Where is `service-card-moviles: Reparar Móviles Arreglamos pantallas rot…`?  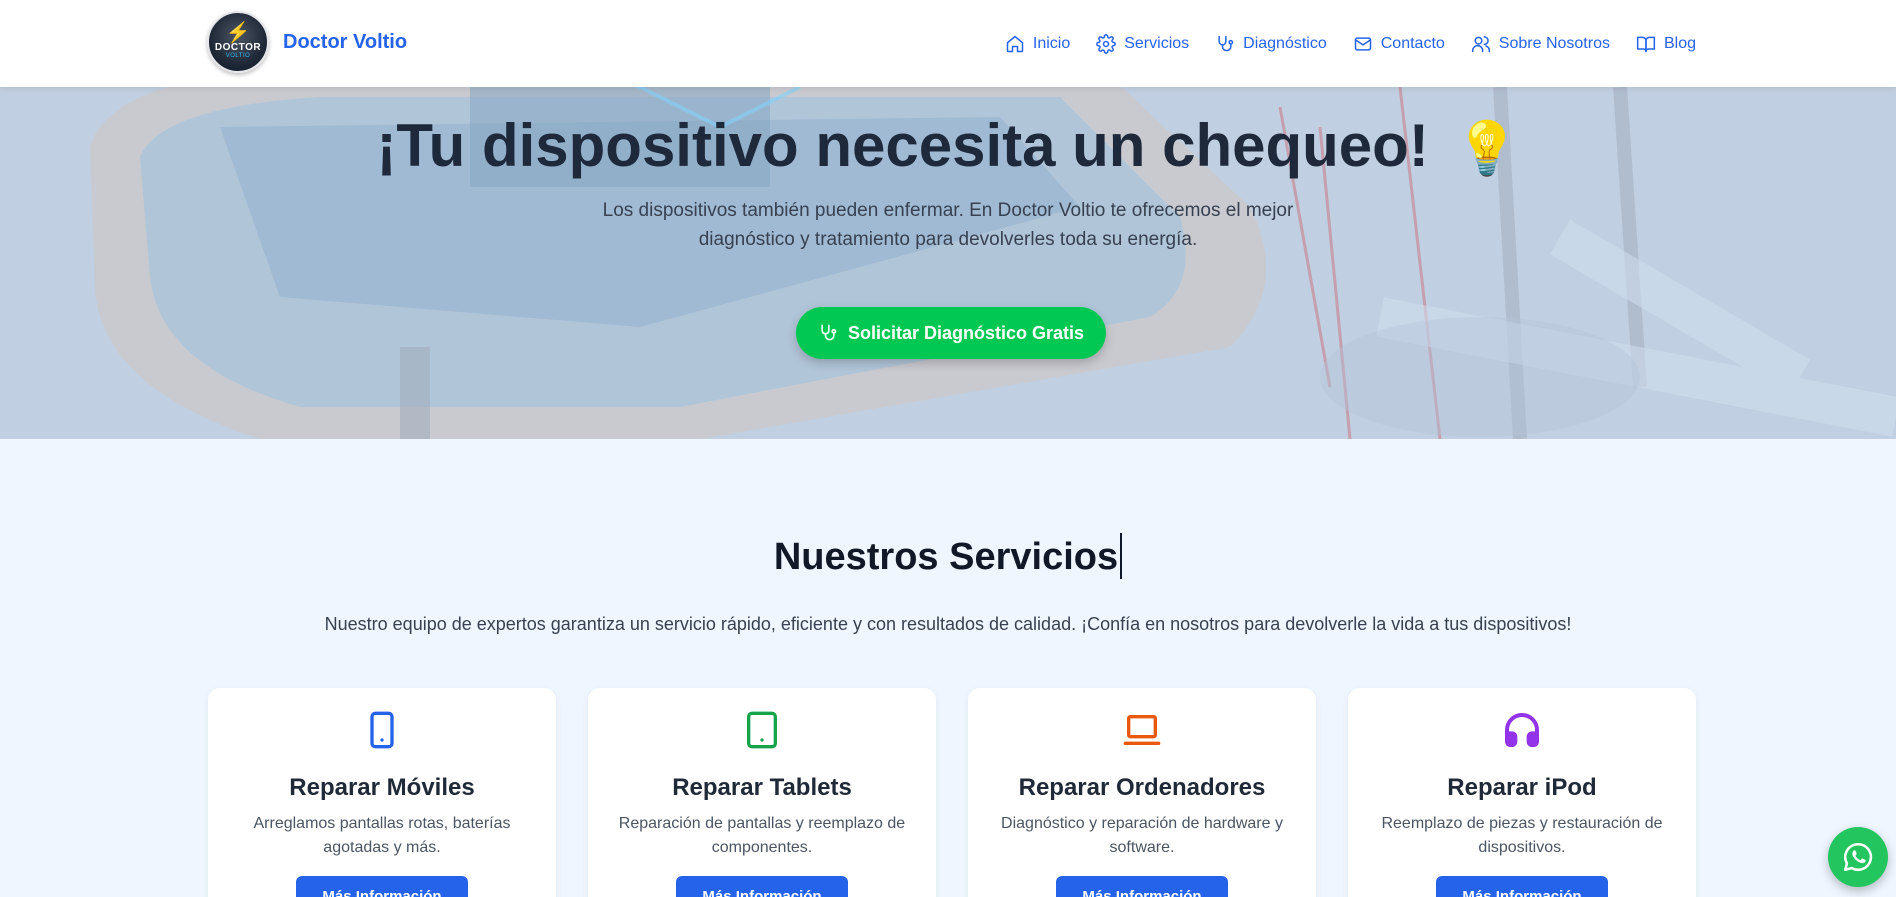
service-card-moviles: Reparar Móviles Arreglamos pantallas rot… is located at coordinates (382, 792).